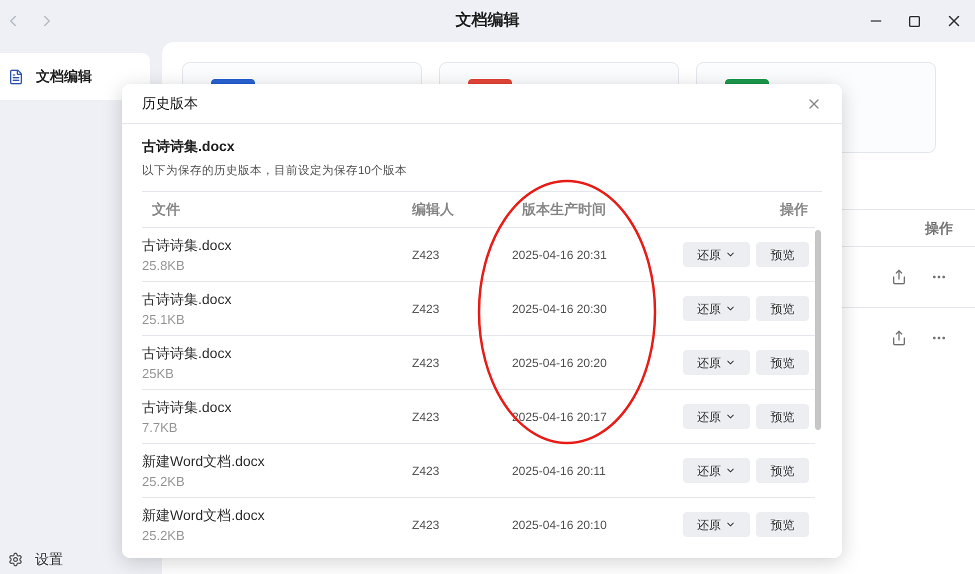 The image size is (975, 574). I want to click on settings-item: 设置, so click(81, 559).